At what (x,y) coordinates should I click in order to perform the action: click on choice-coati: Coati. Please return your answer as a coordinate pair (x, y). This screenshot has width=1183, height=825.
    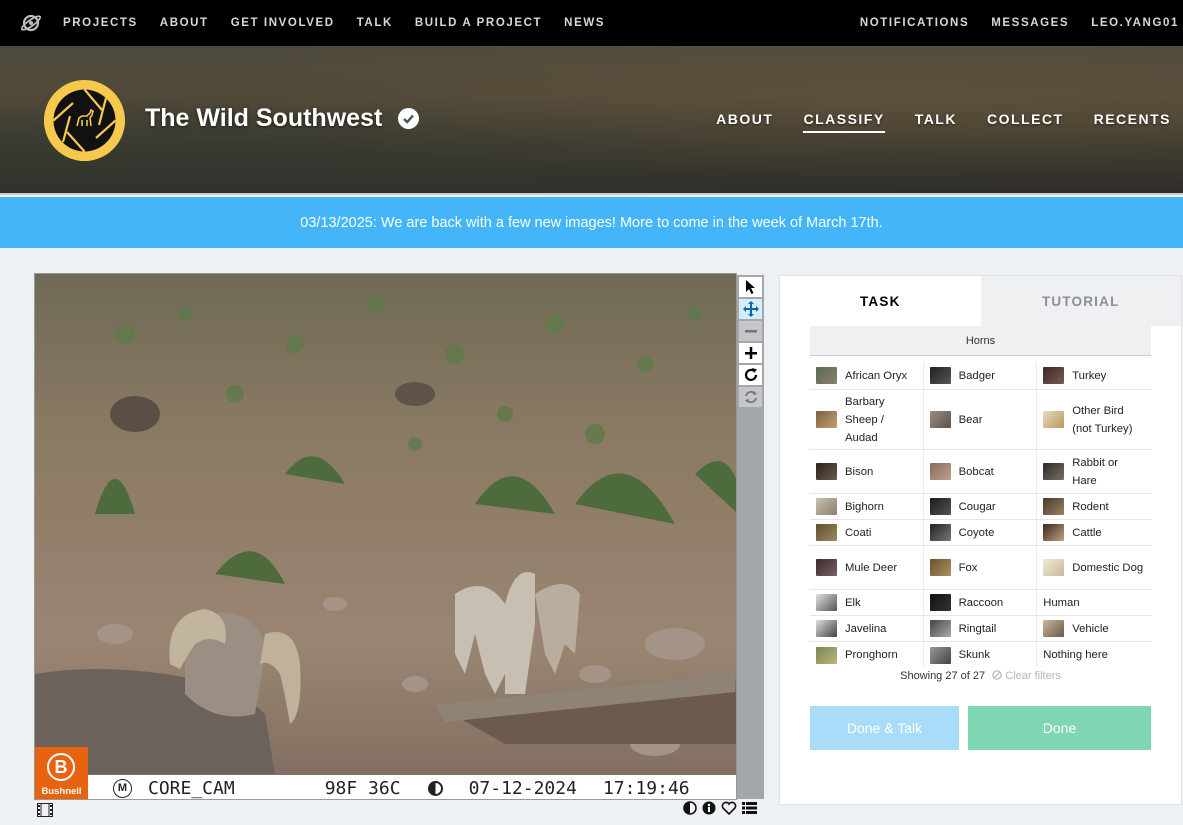
    Looking at the image, I should click on (867, 532).